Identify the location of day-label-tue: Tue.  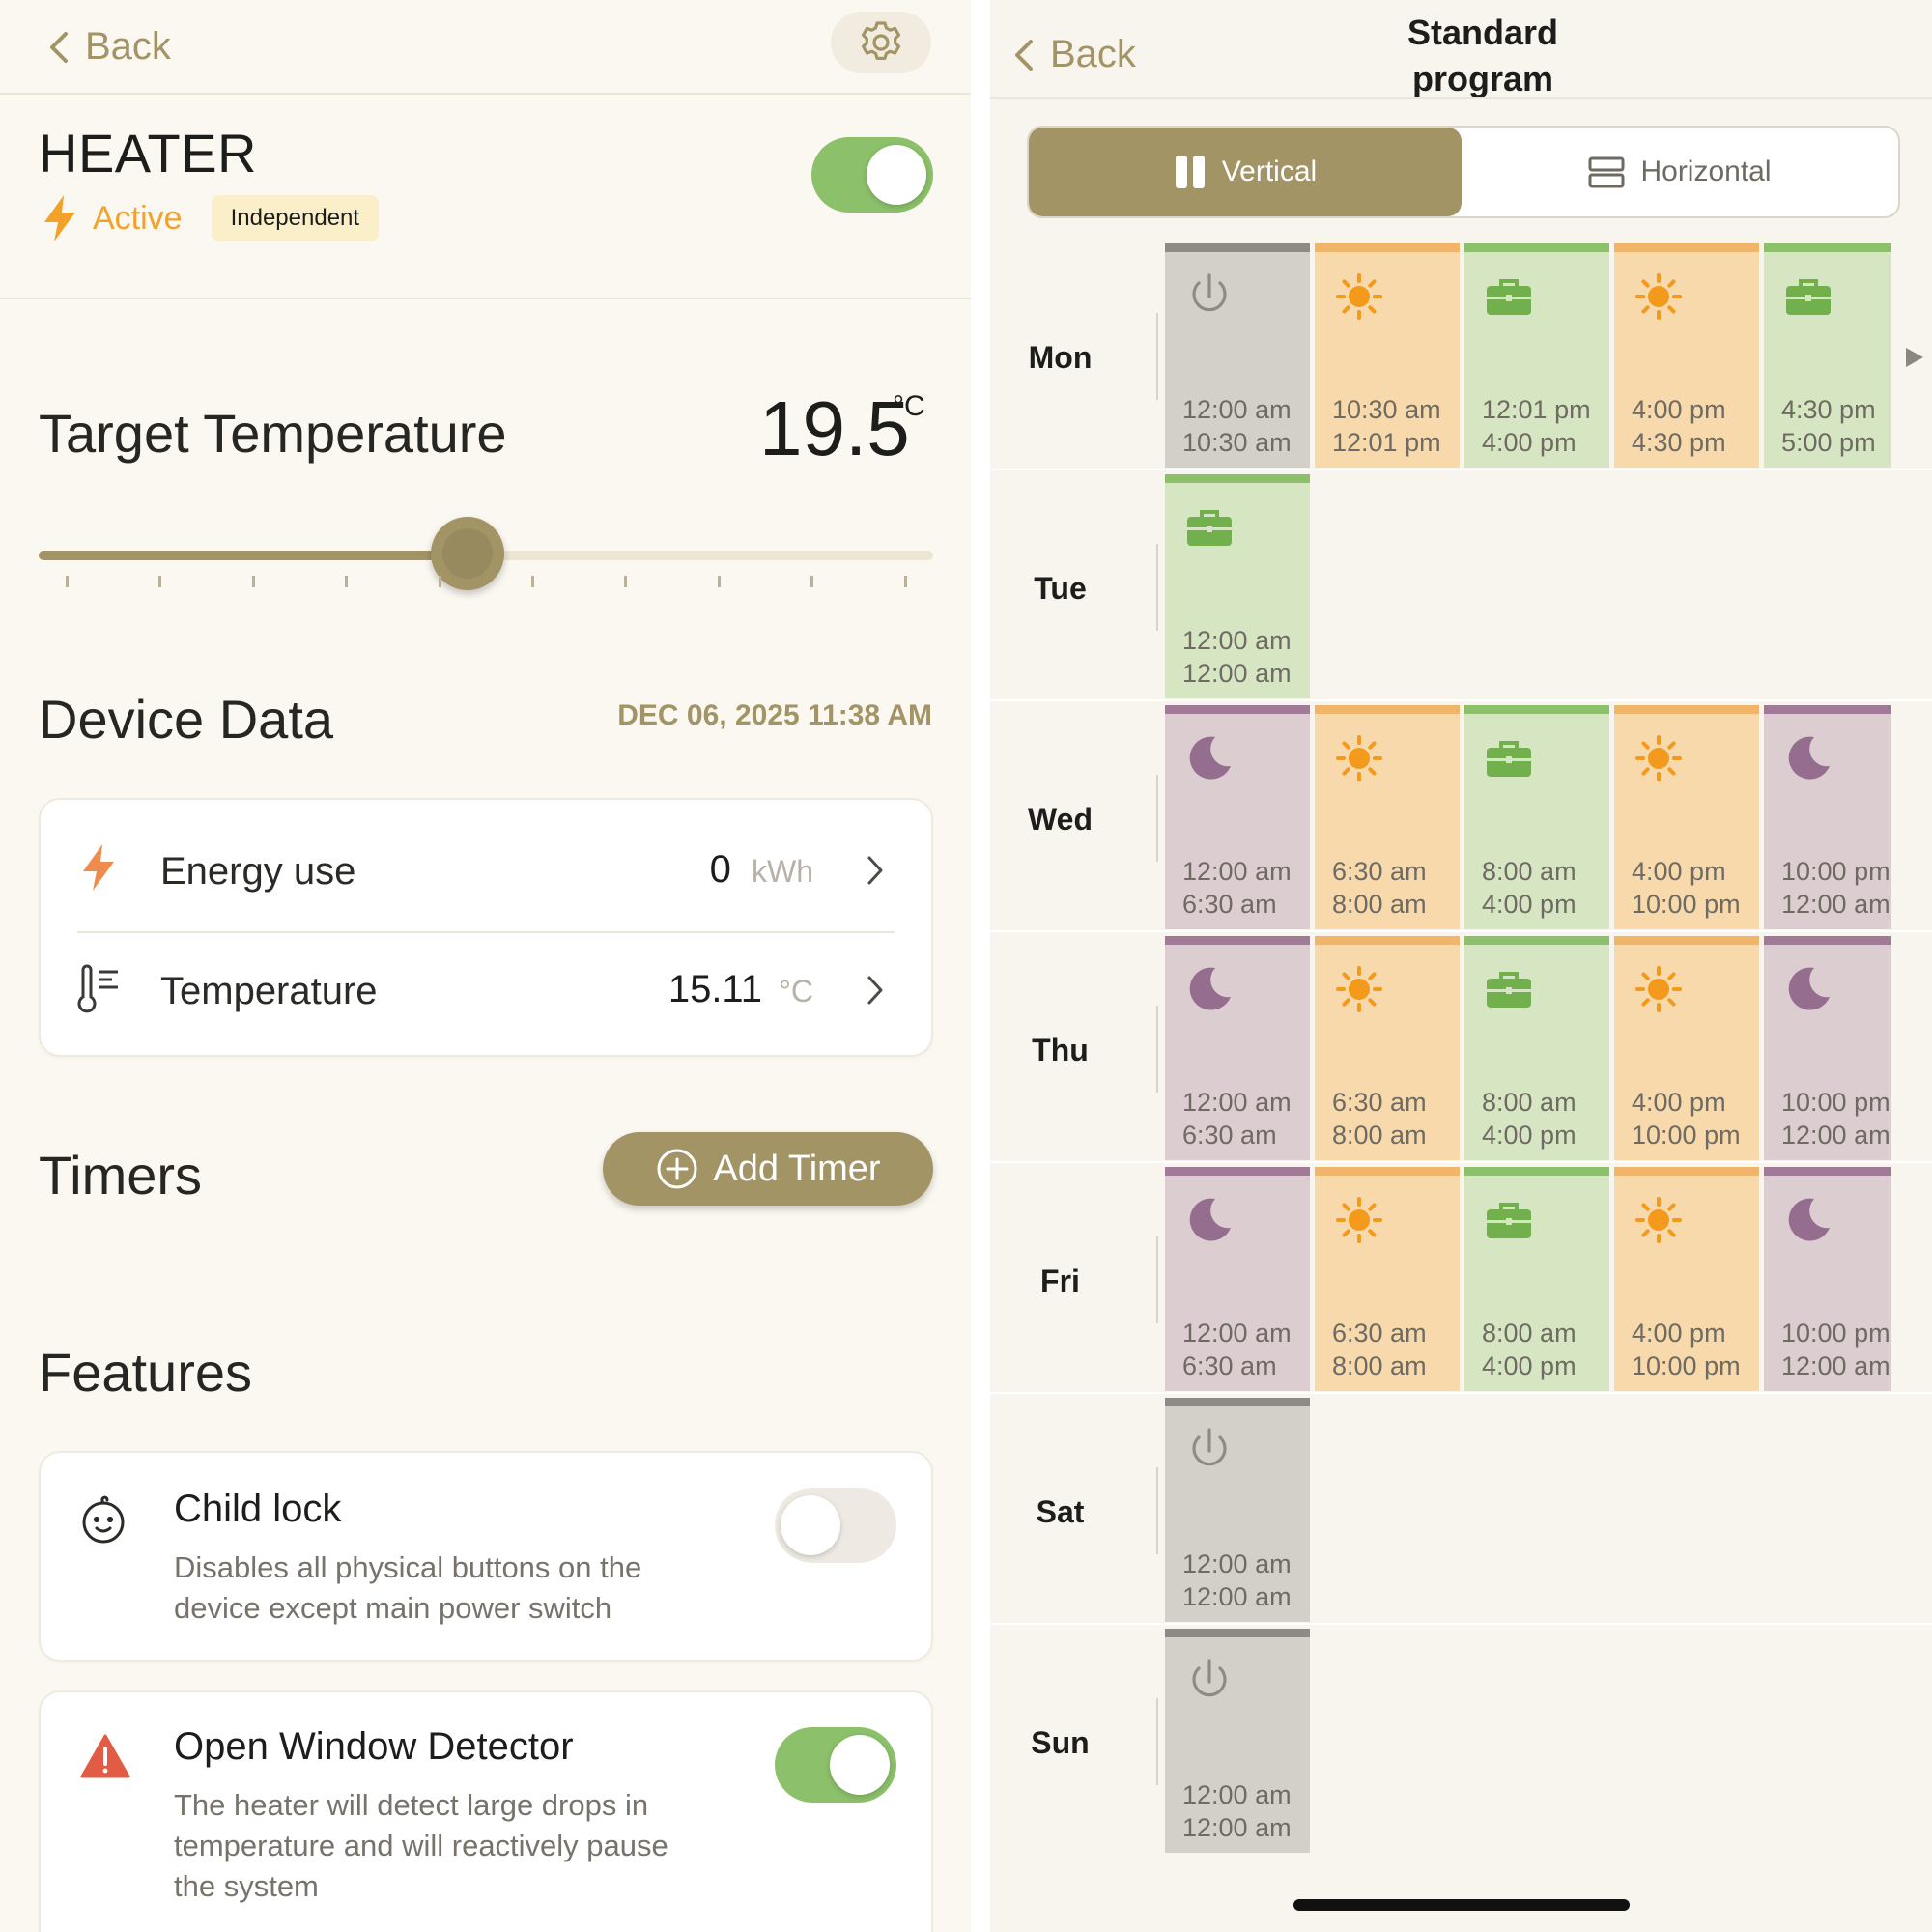
(1060, 588).